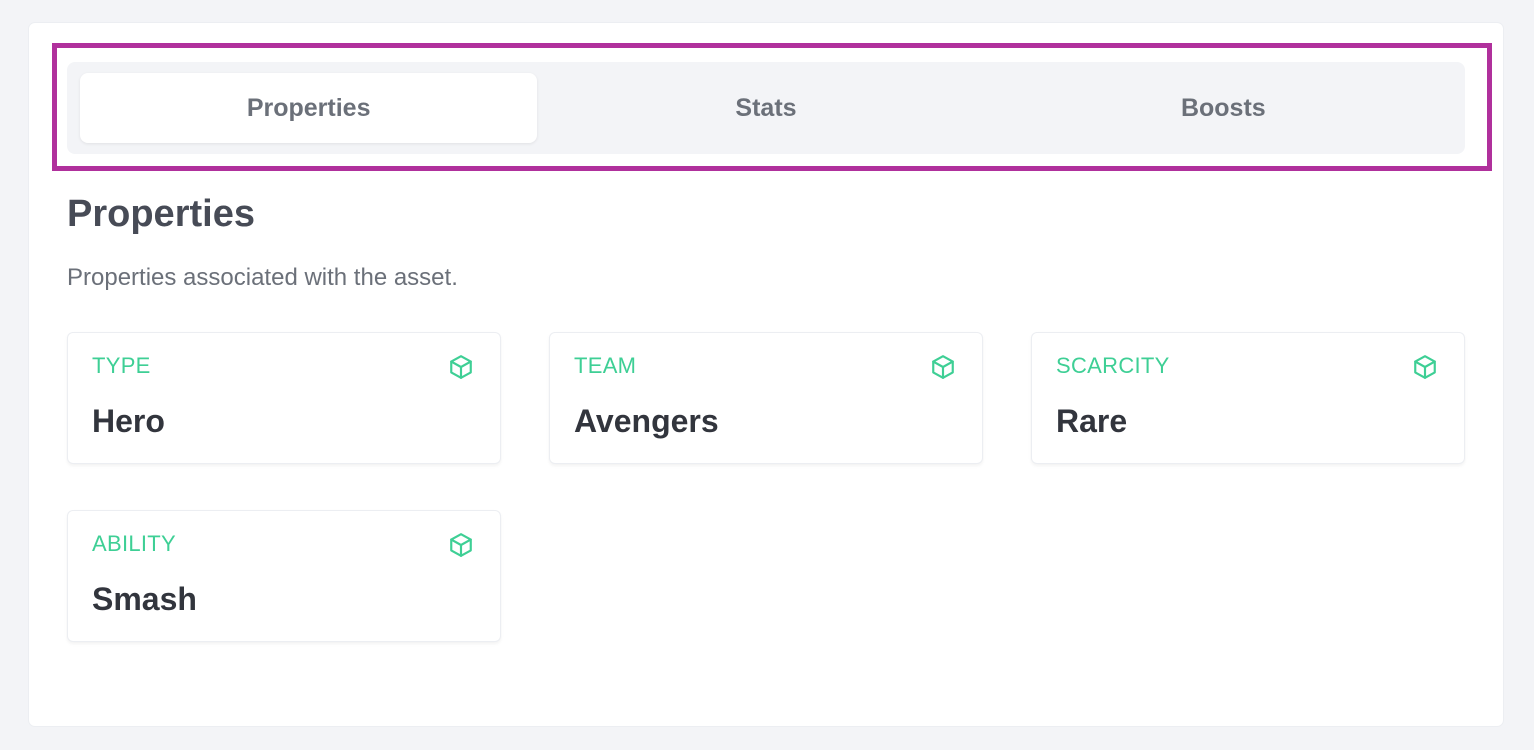  I want to click on property-label: SCARCITY, so click(1113, 365).